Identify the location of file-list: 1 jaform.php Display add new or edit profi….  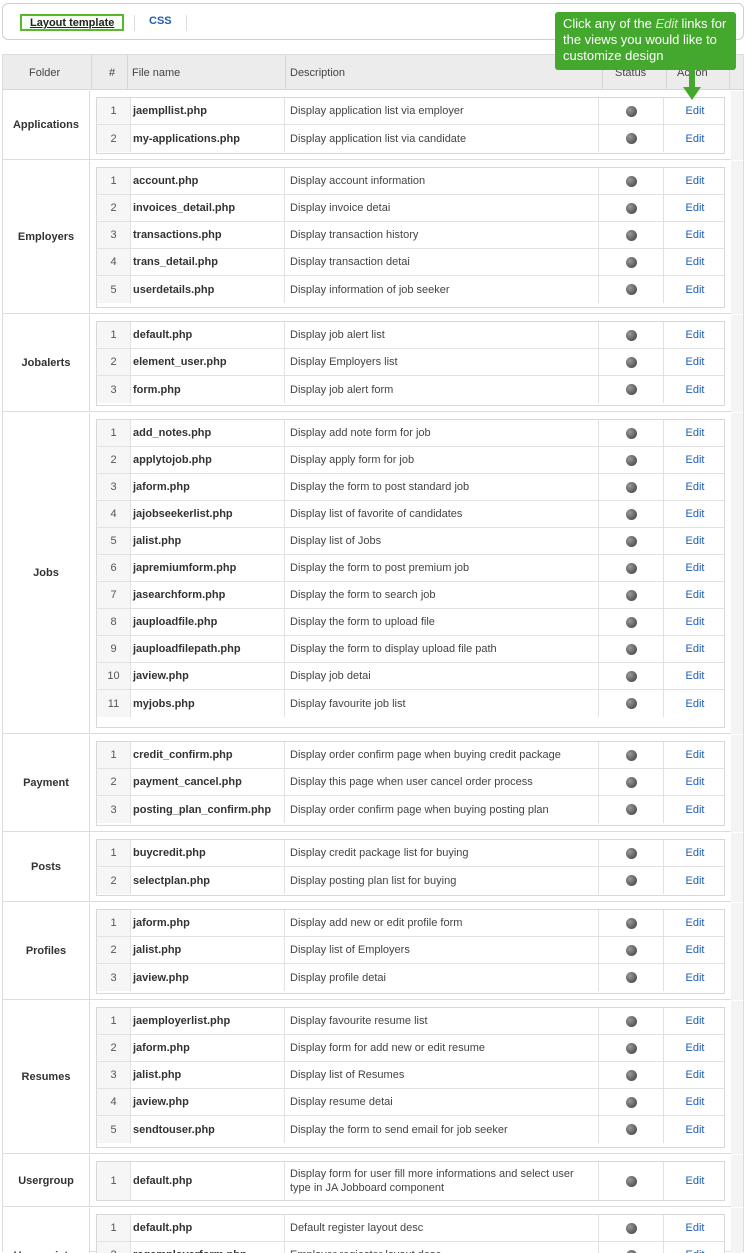
(410, 951).